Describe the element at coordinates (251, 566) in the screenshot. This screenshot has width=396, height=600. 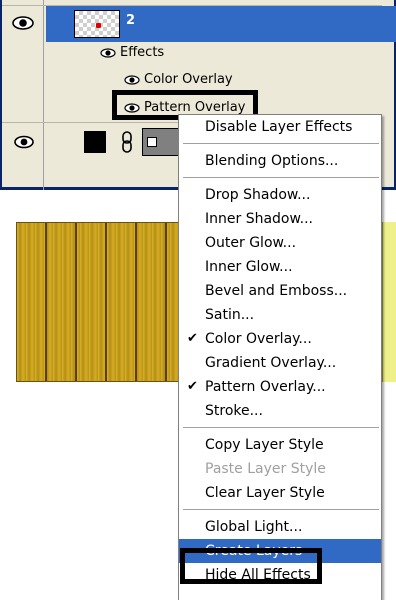
I see `annotation-highlight-box` at that location.